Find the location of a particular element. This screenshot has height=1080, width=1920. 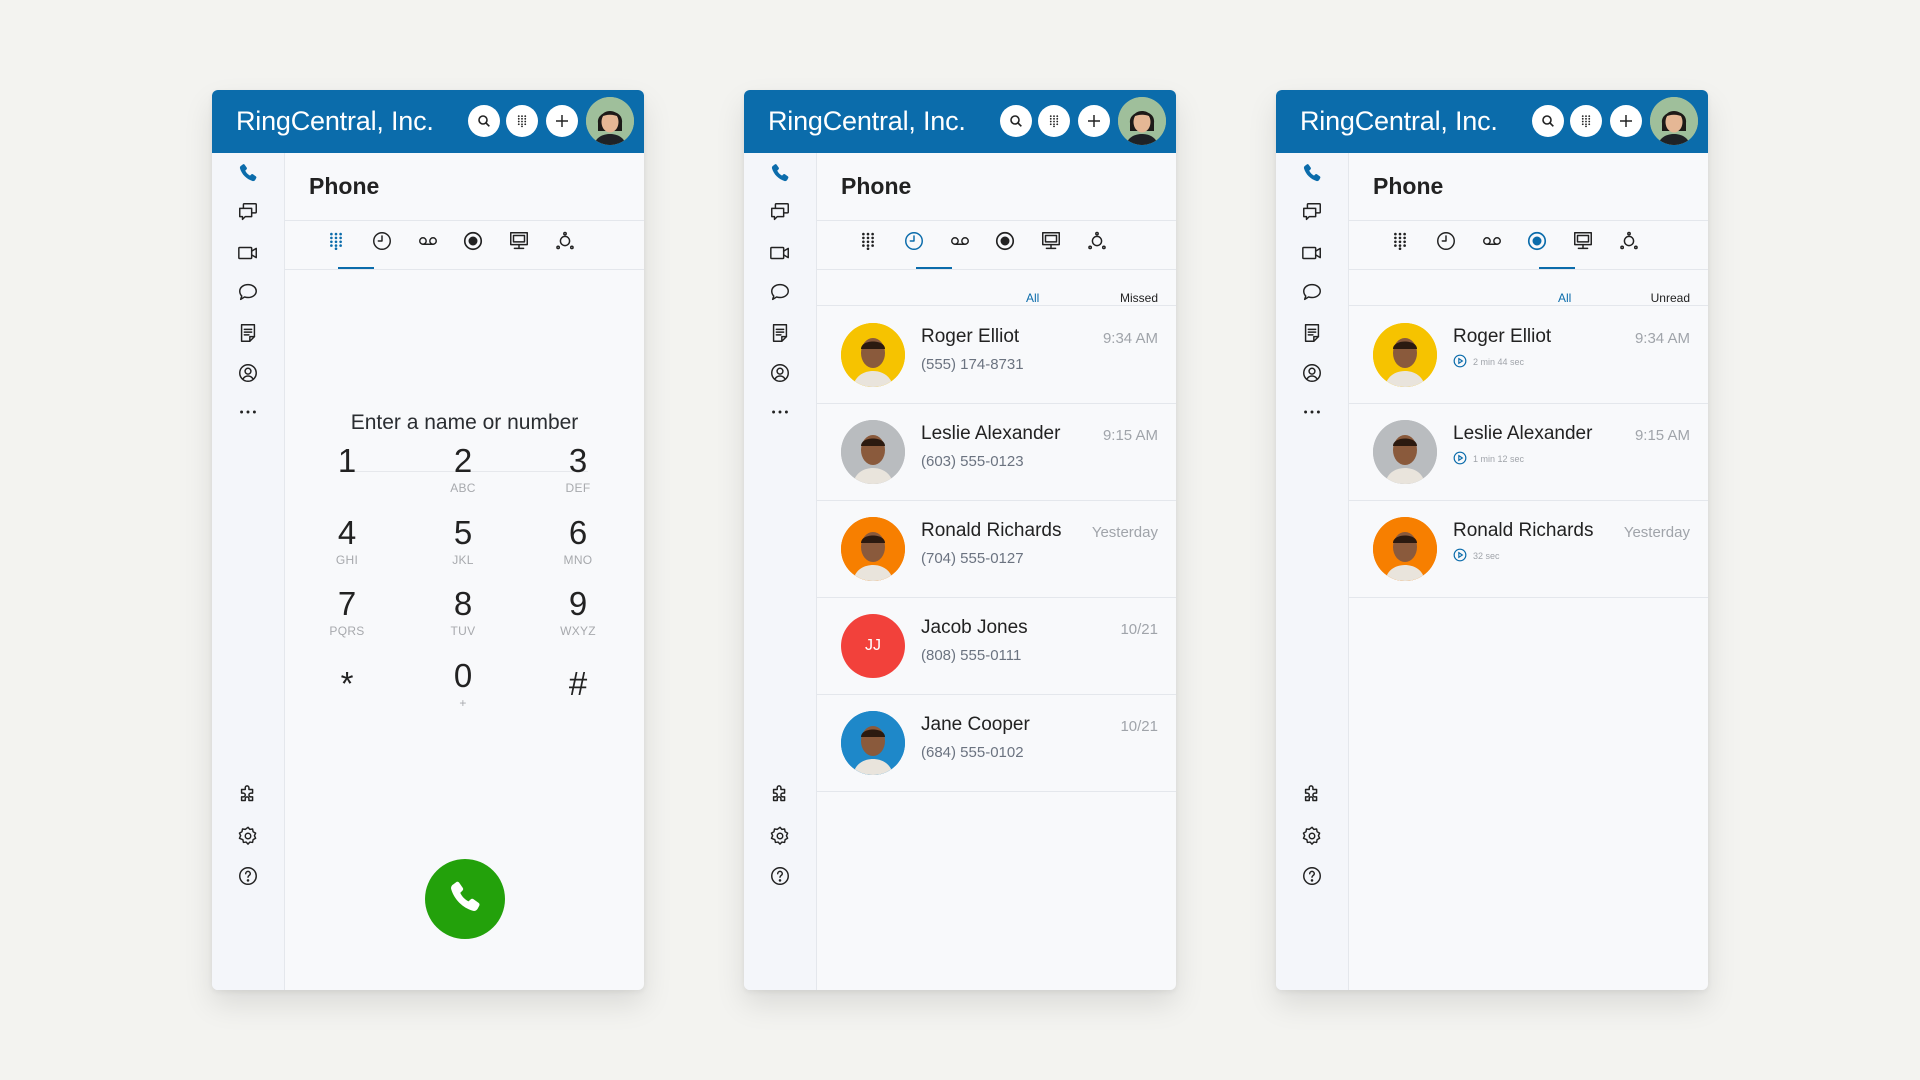

dial-key-6: 6 MNO is located at coordinates (578, 541).